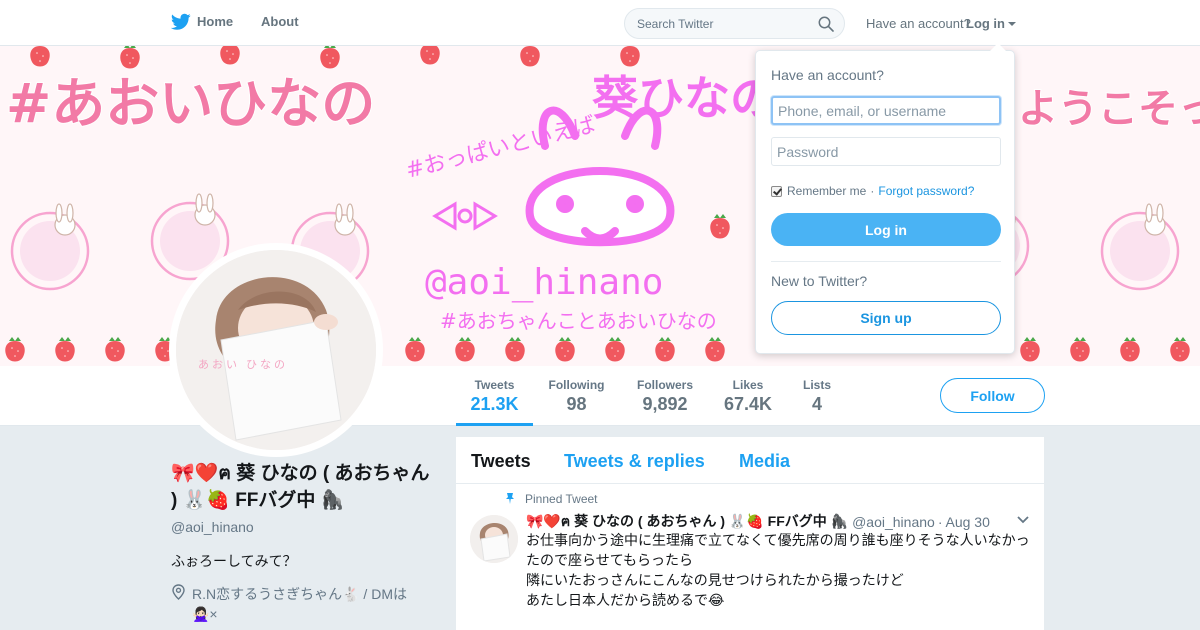  What do you see at coordinates (234, 561) in the screenshot?
I see `profile-bio: ふぉろーしてみて？` at bounding box center [234, 561].